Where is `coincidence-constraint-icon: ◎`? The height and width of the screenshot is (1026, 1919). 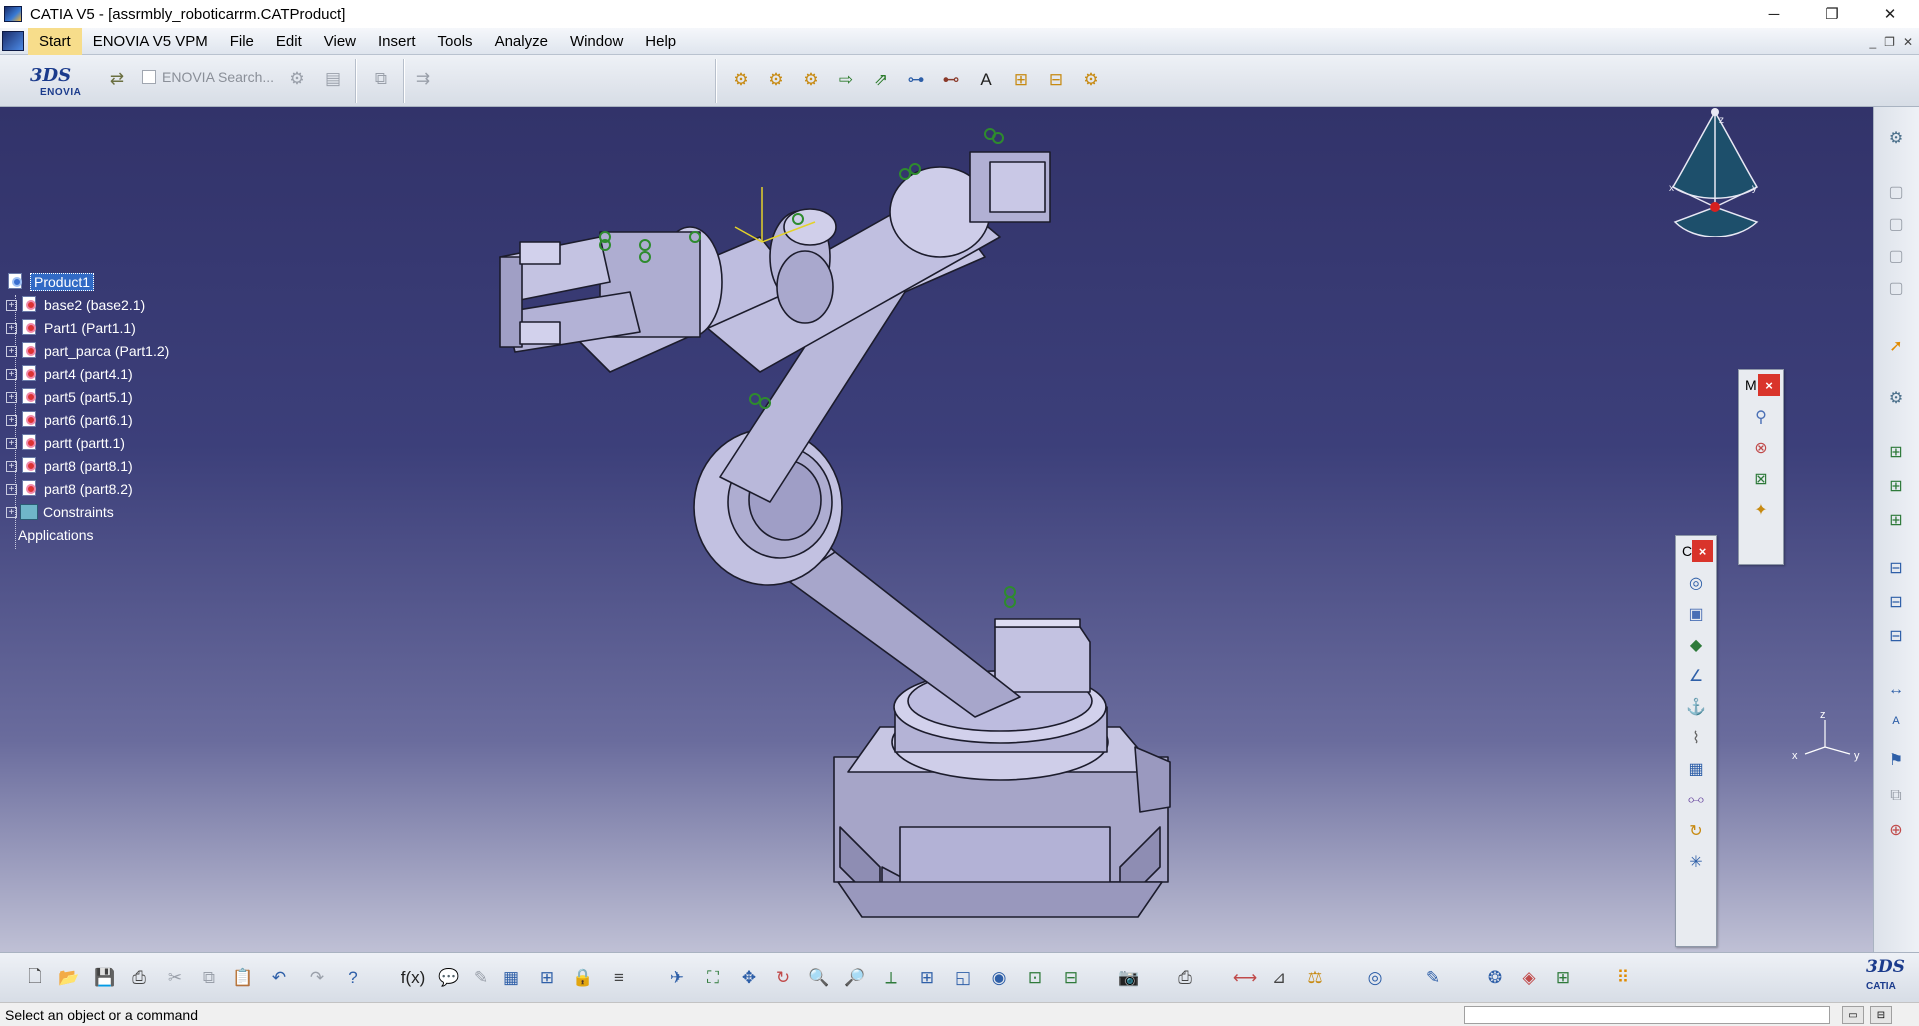 coincidence-constraint-icon: ◎ is located at coordinates (1696, 583).